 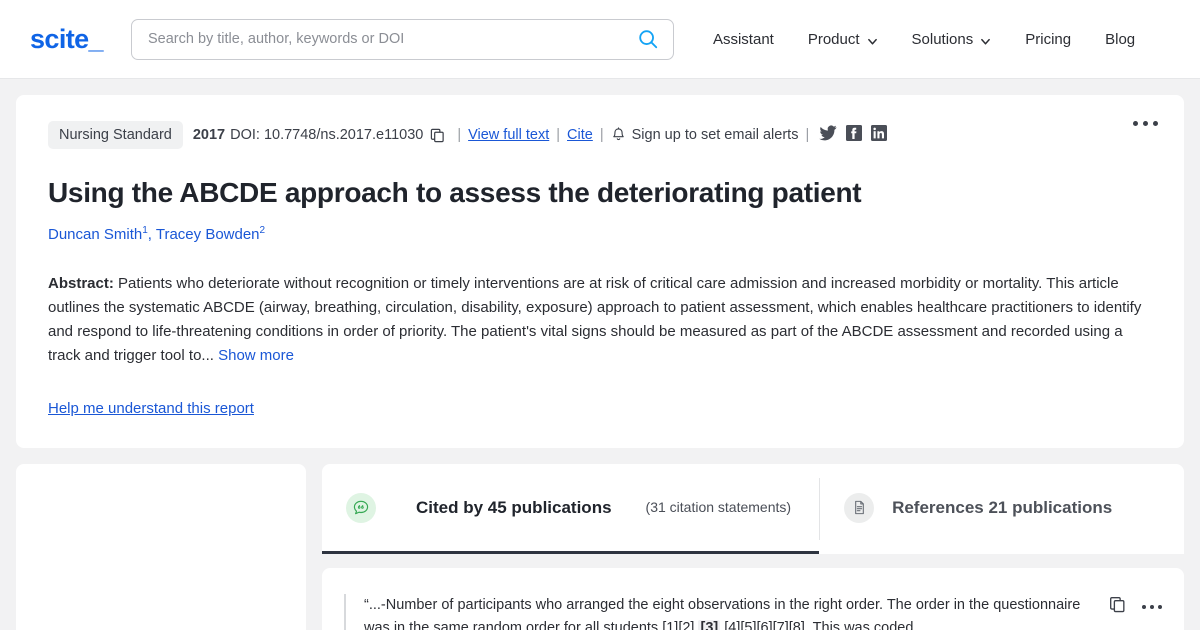 I want to click on search-box, so click(x=402, y=39).